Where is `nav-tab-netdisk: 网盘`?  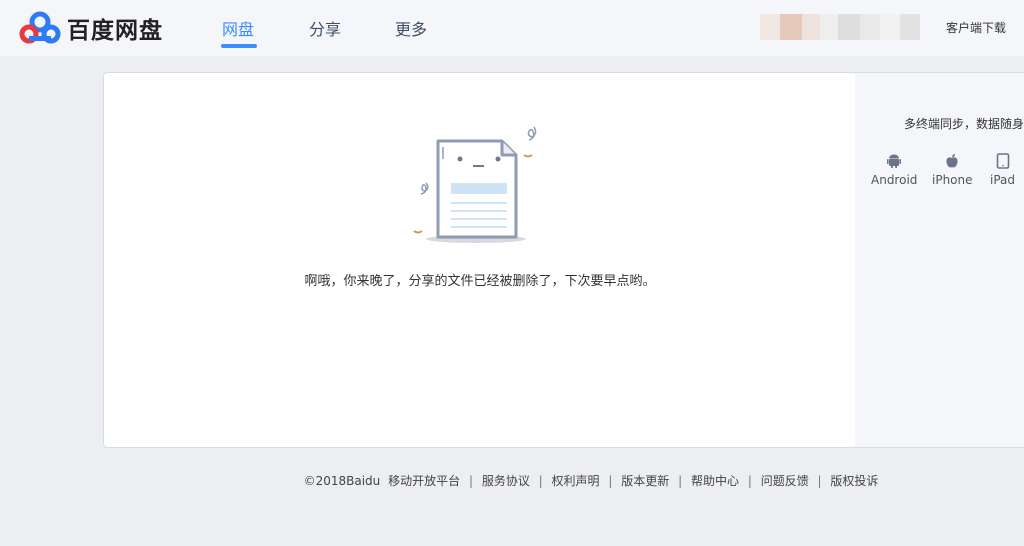 nav-tab-netdisk: 网盘 is located at coordinates (238, 28).